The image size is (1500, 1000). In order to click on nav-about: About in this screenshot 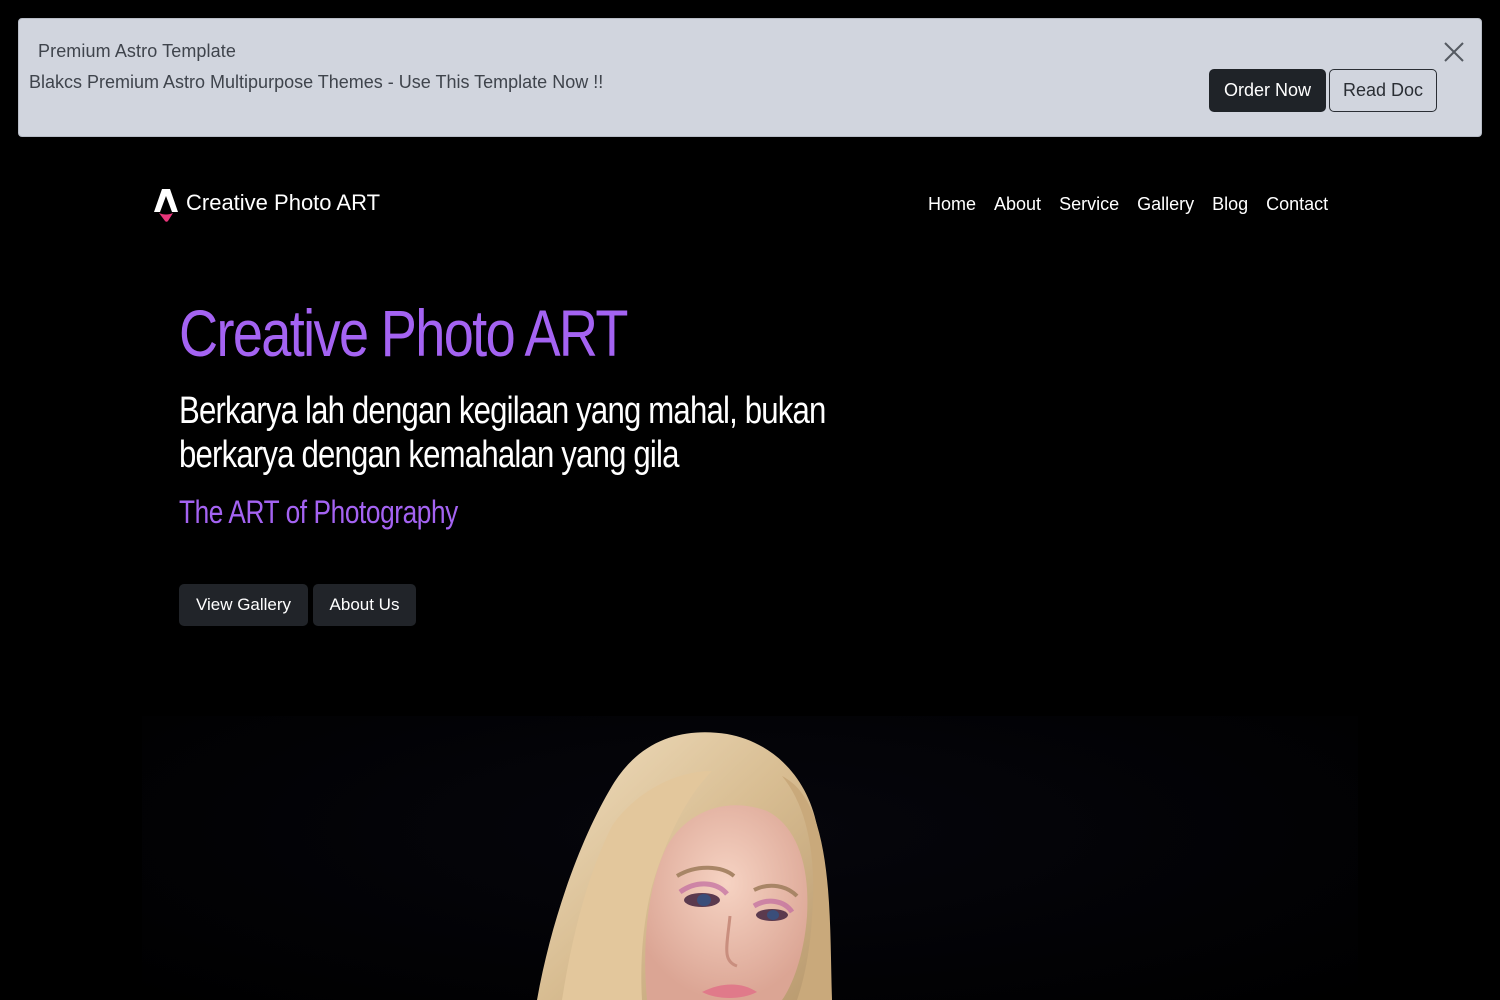, I will do `click(1017, 204)`.